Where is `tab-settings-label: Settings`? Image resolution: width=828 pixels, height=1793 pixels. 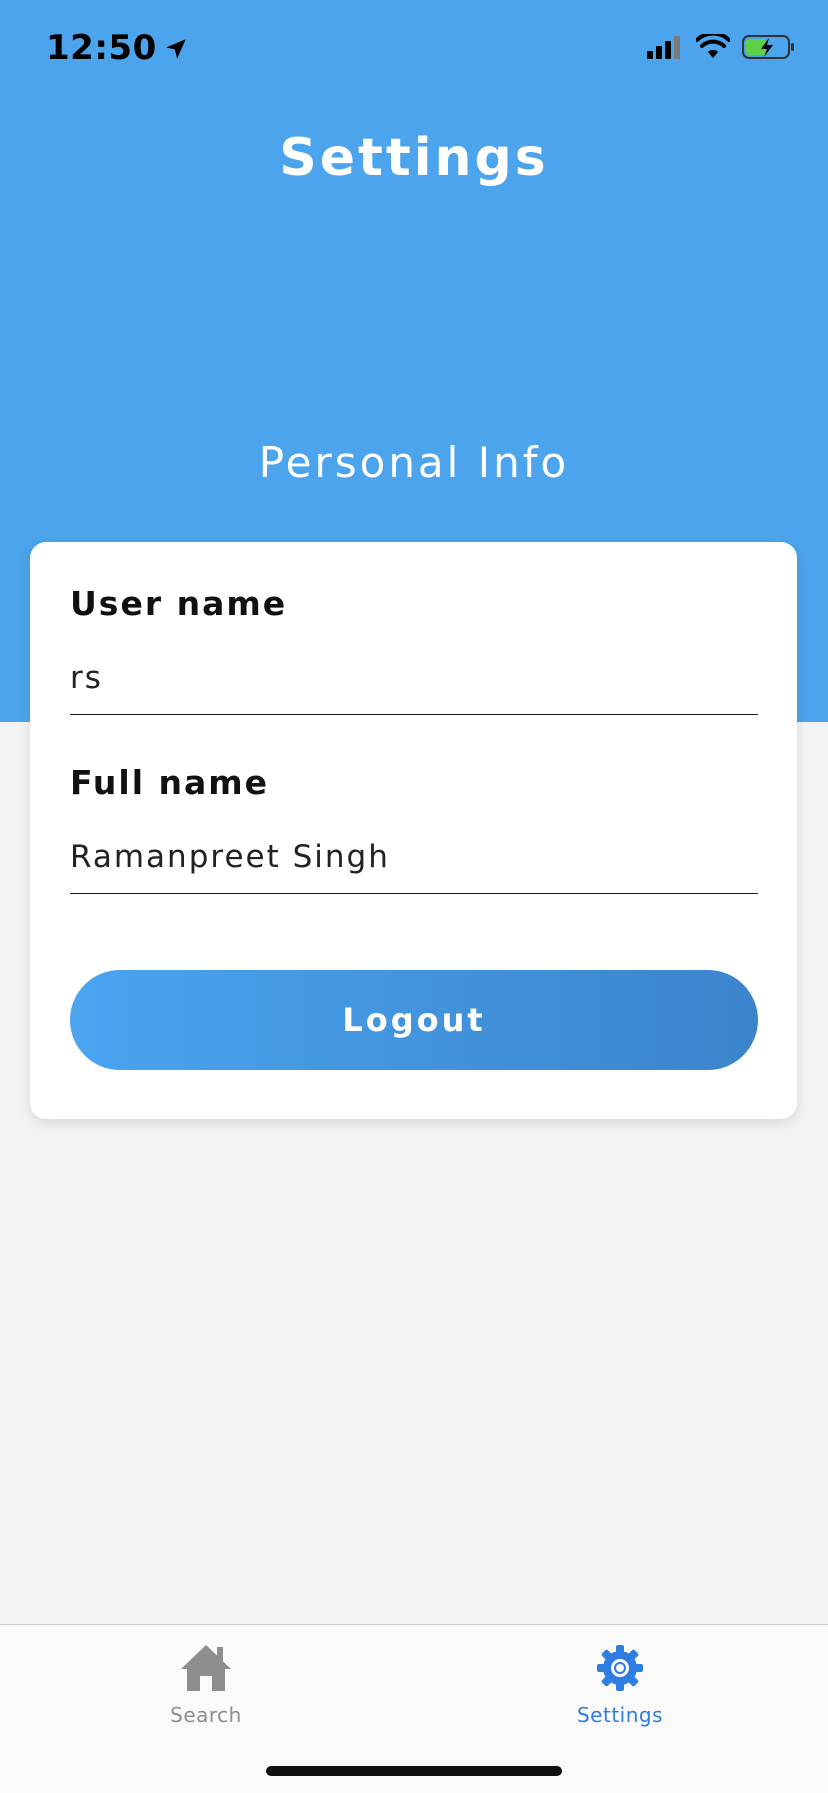 tab-settings-label: Settings is located at coordinates (620, 1715).